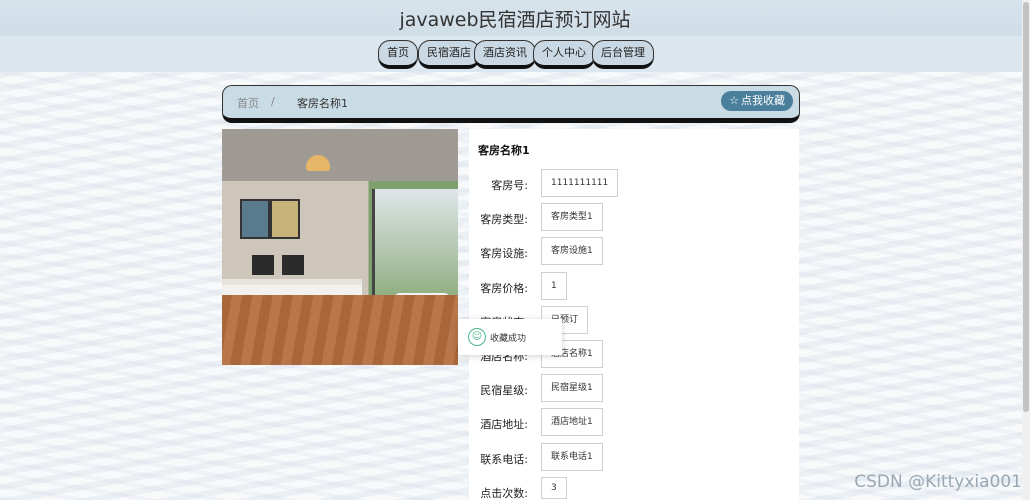 The width and height of the screenshot is (1030, 501). What do you see at coordinates (318, 163) in the screenshot?
I see `photo-lamp` at bounding box center [318, 163].